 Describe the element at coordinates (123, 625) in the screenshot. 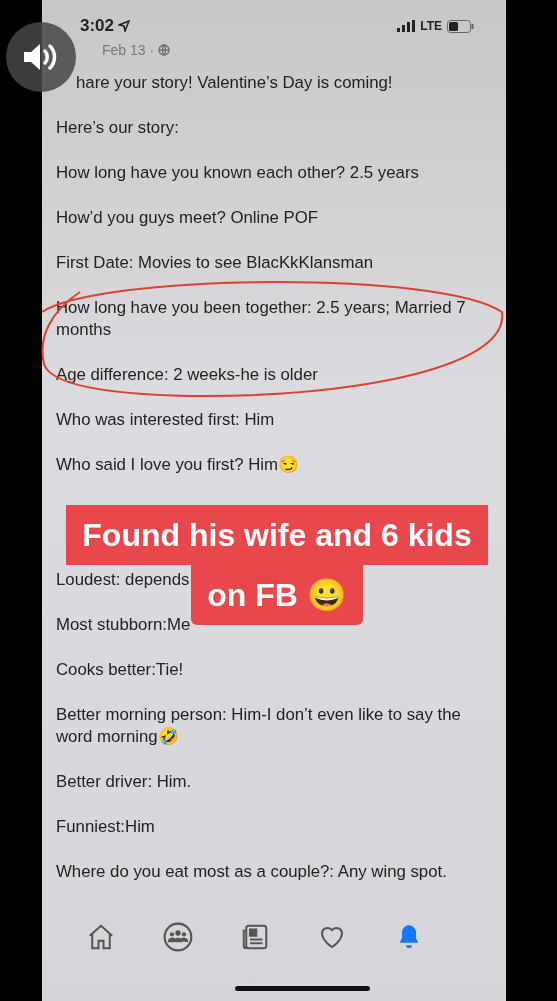

I see `post-text: Most stubborn:Me` at that location.